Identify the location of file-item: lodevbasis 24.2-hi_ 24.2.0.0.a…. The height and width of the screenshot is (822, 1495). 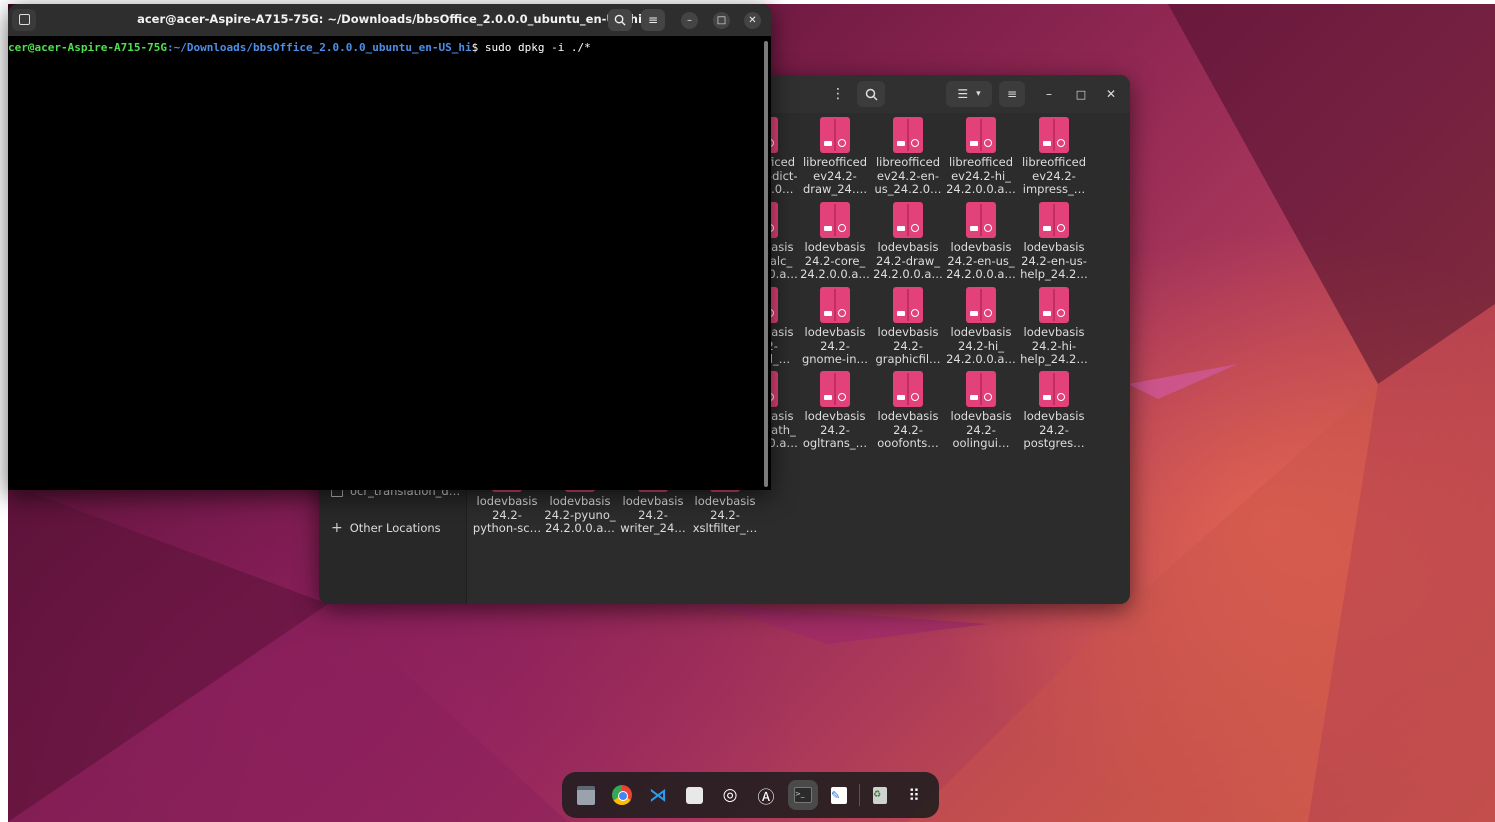
(981, 327).